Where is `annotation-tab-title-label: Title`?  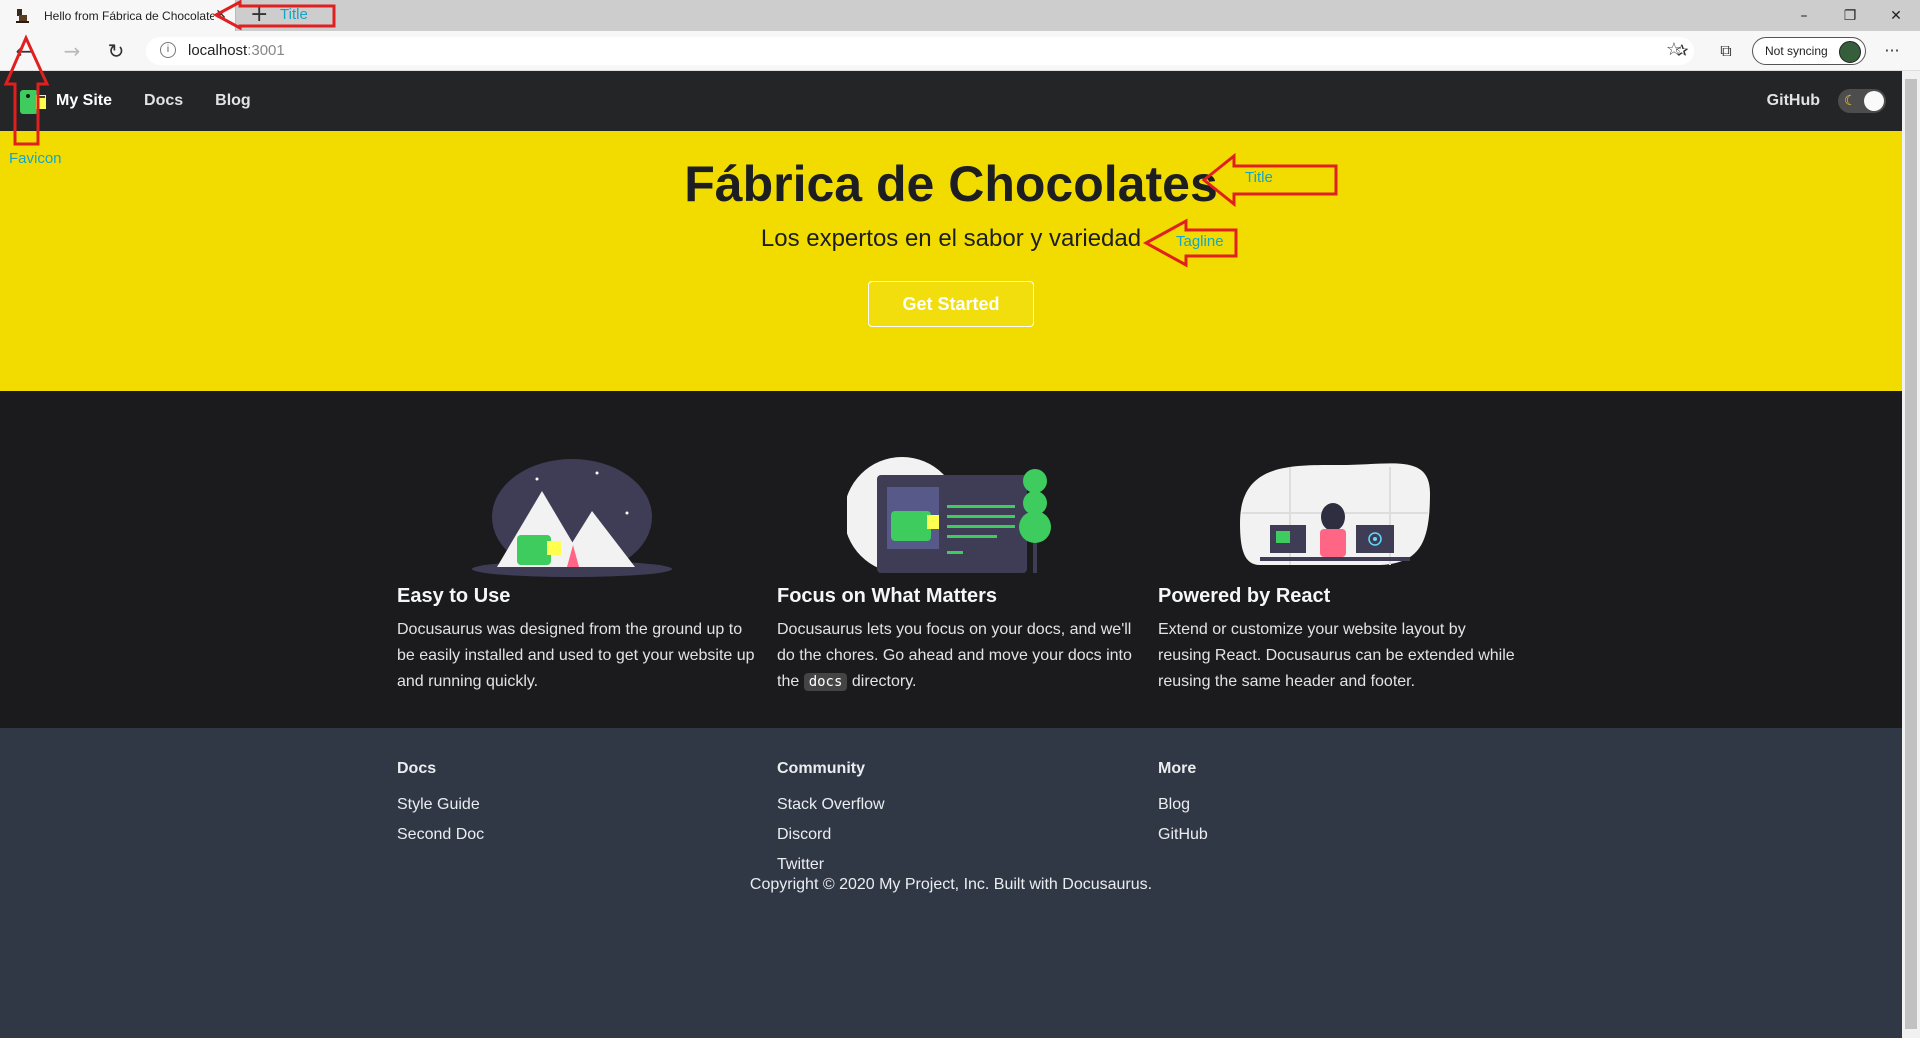 annotation-tab-title-label: Title is located at coordinates (294, 14).